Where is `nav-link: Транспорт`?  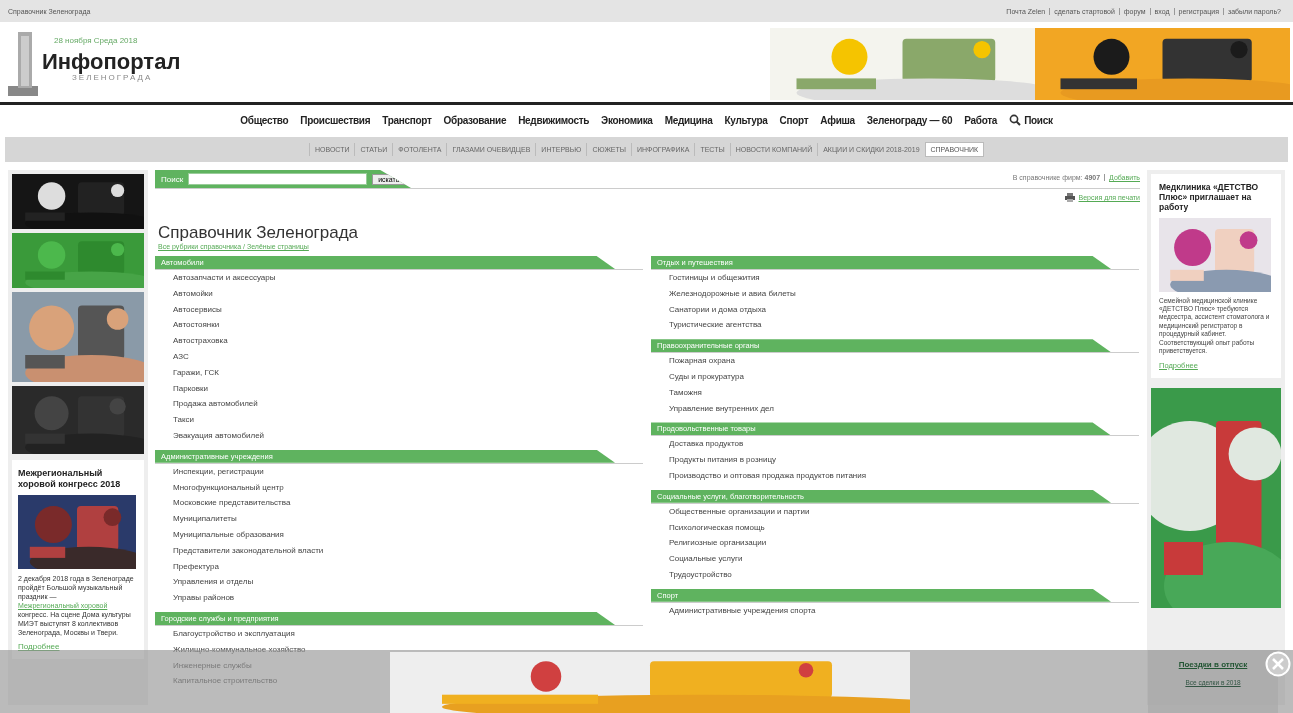 nav-link: Транспорт is located at coordinates (407, 120).